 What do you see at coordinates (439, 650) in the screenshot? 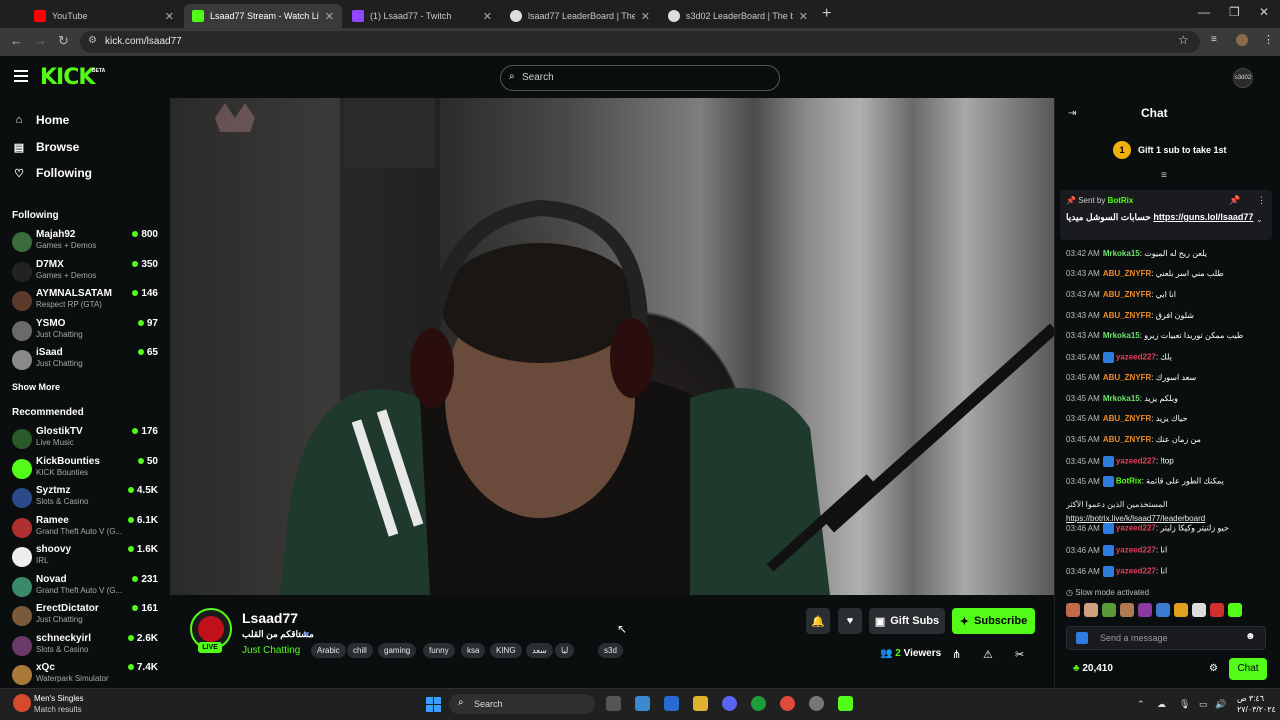
I see `tag-chip: funny` at bounding box center [439, 650].